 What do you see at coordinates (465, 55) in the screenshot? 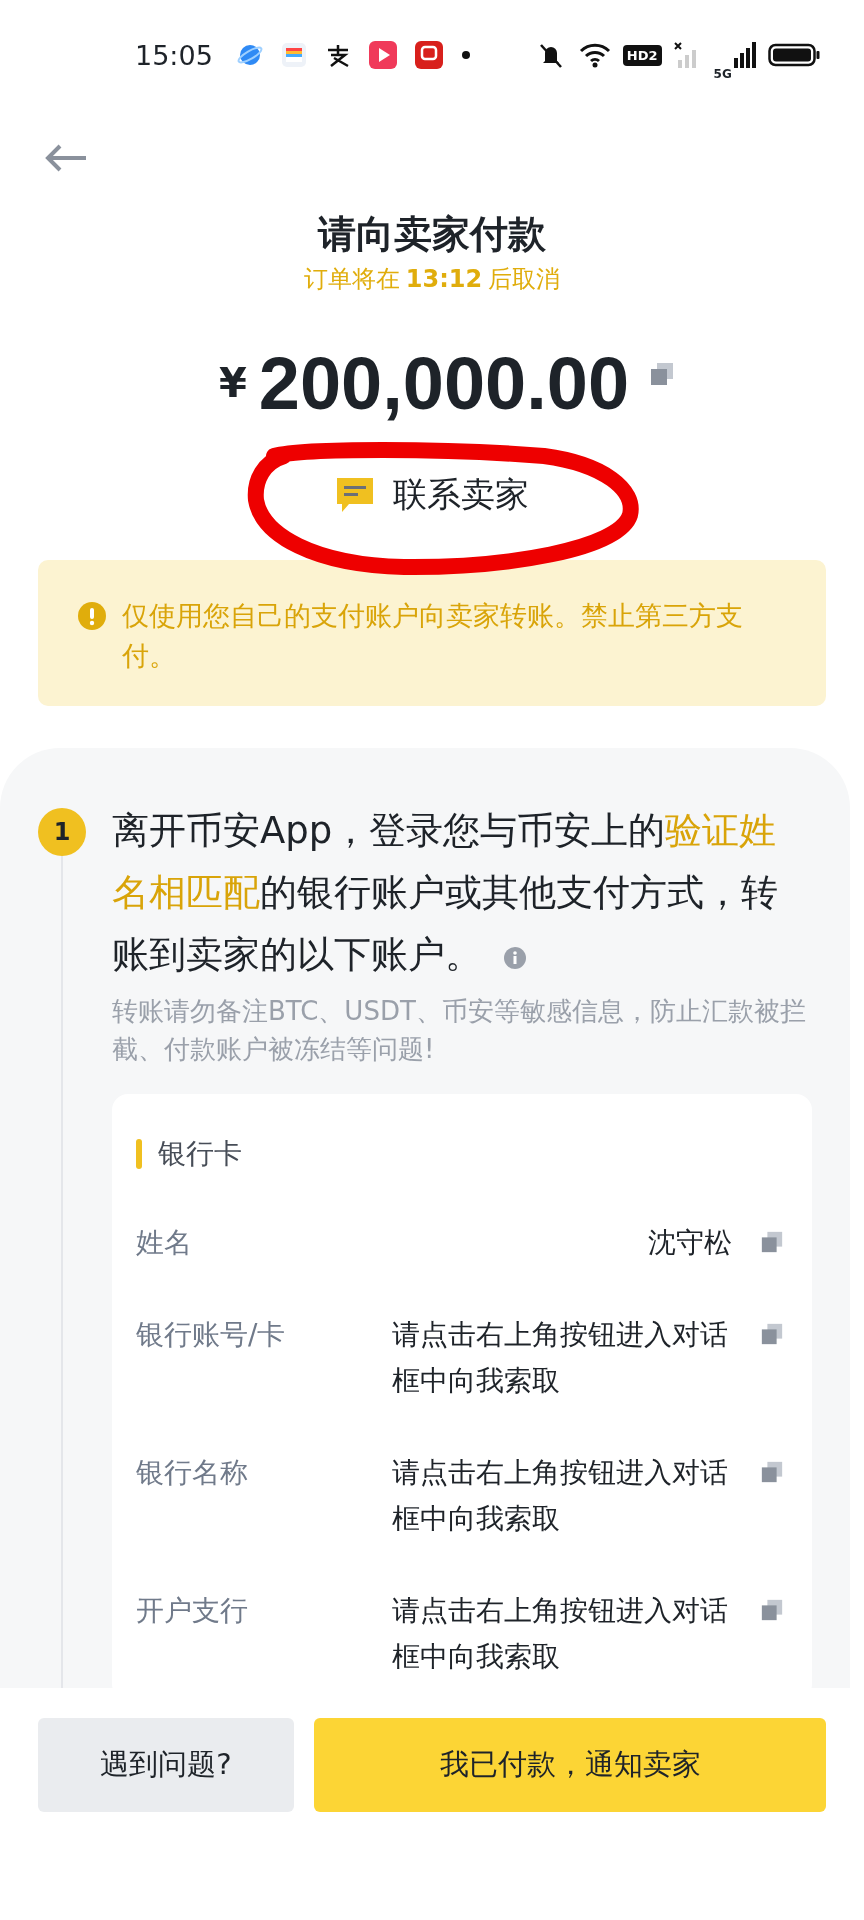
I see `dot-icon` at bounding box center [465, 55].